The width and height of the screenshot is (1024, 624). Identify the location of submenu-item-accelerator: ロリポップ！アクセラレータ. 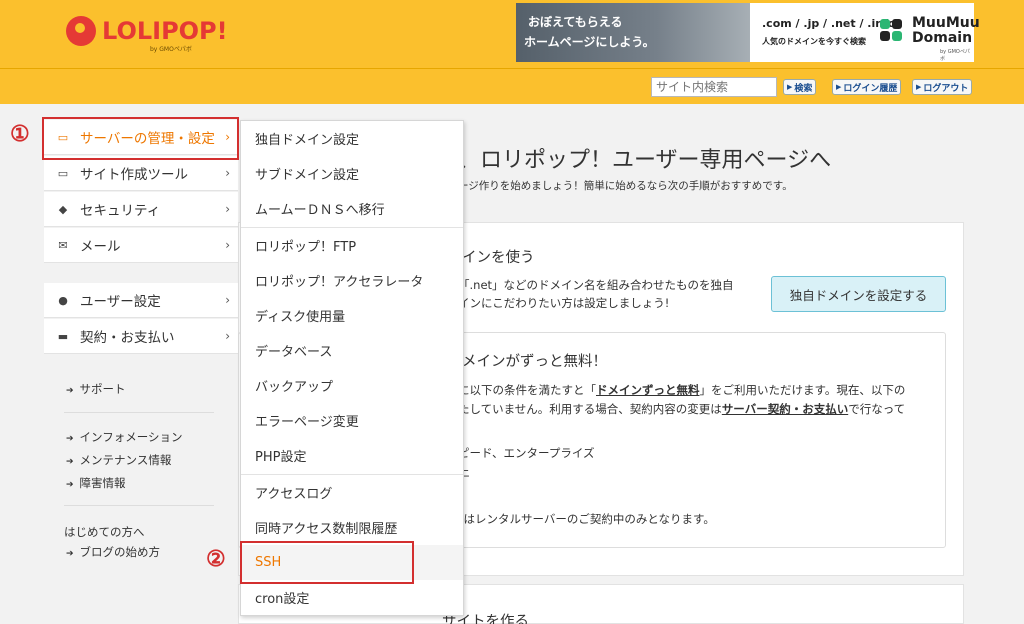
(352, 280).